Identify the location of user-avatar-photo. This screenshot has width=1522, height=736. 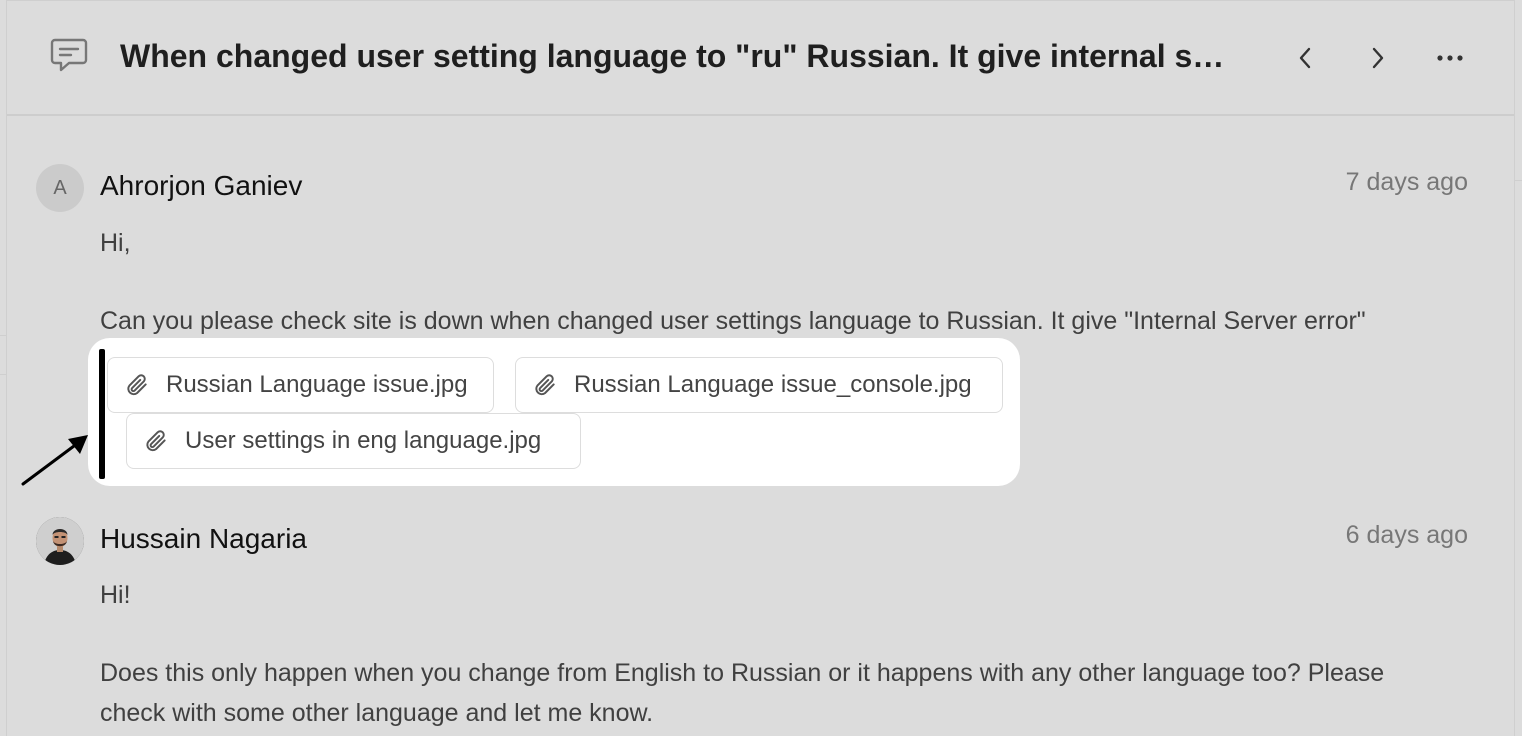
(60, 541).